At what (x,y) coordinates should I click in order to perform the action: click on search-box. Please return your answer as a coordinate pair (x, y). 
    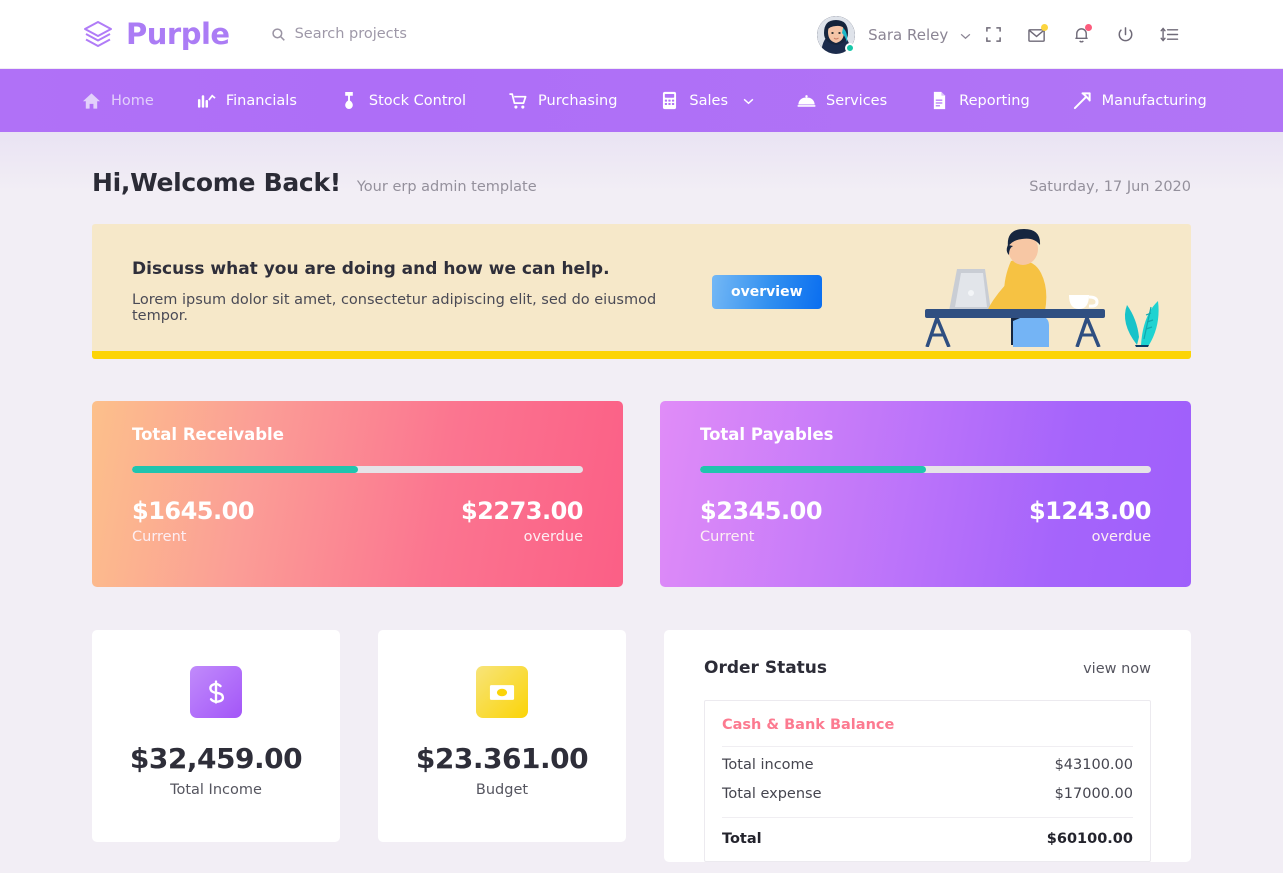
    Looking at the image, I should click on (403, 34).